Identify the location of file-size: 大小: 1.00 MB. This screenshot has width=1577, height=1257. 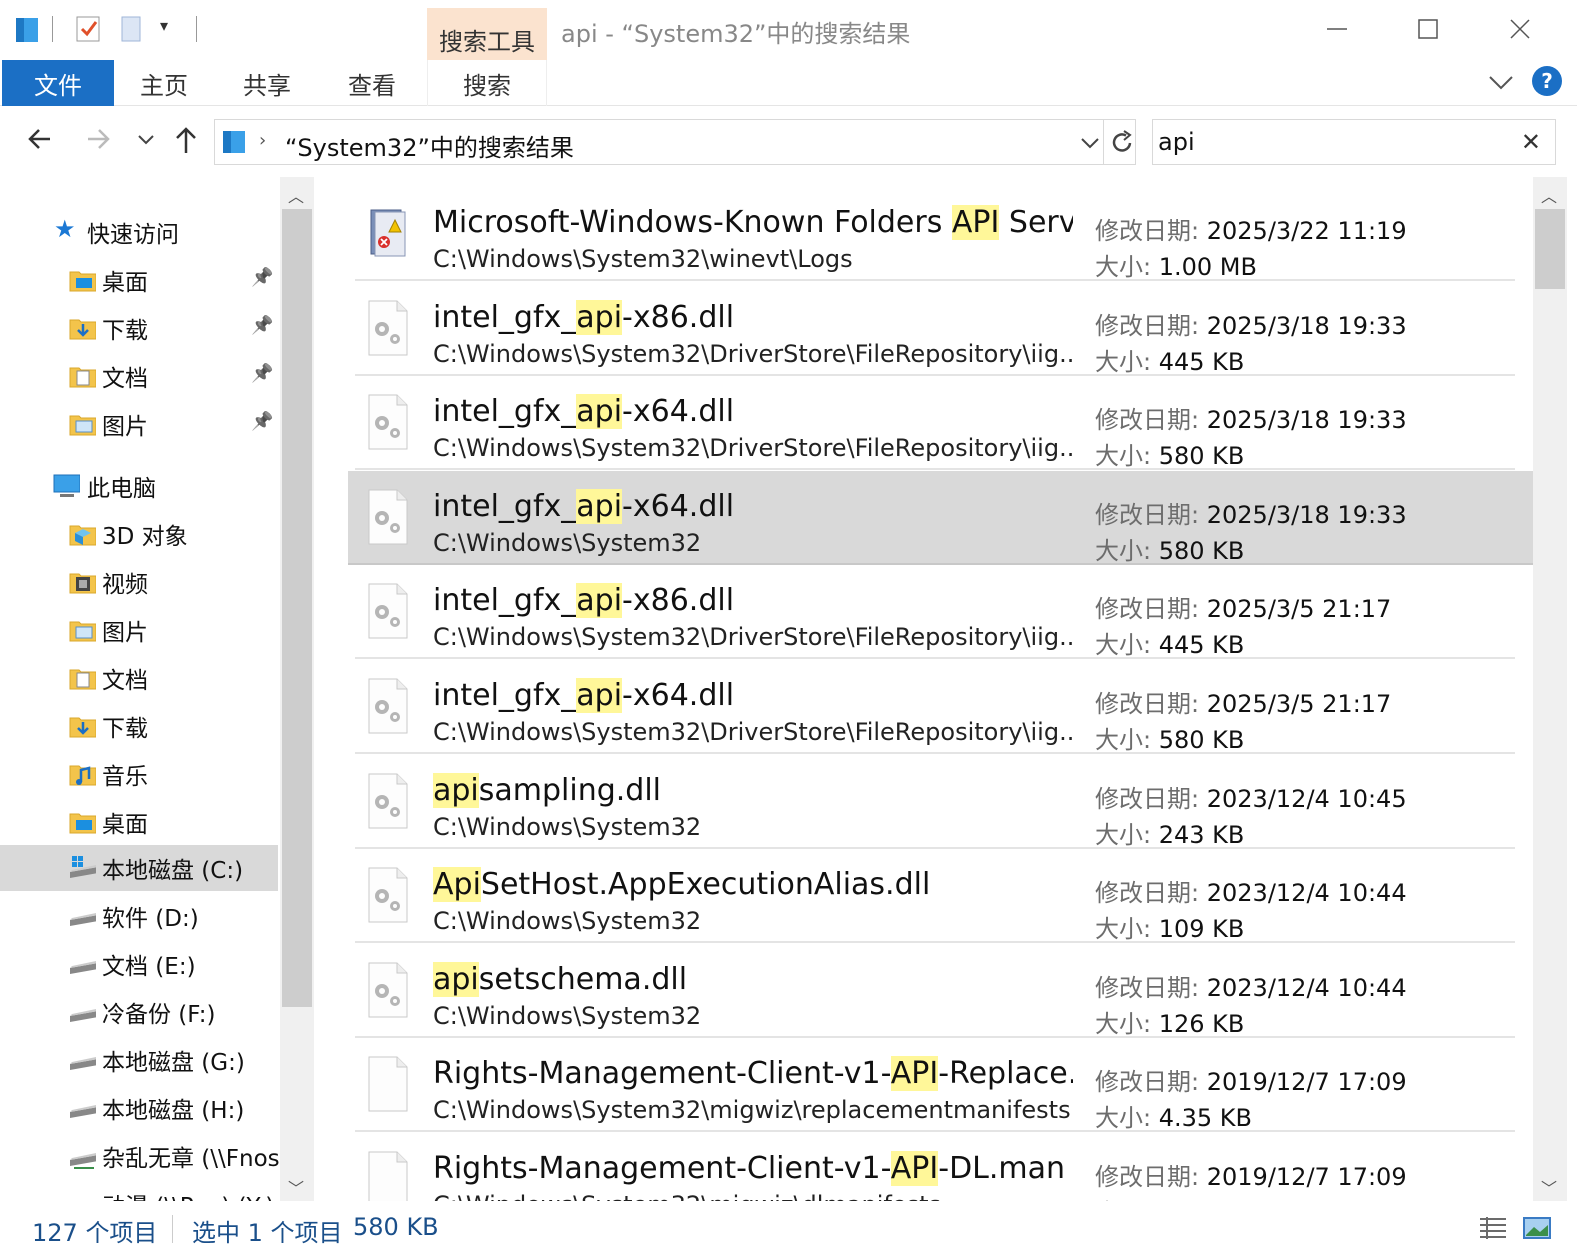
(1176, 264).